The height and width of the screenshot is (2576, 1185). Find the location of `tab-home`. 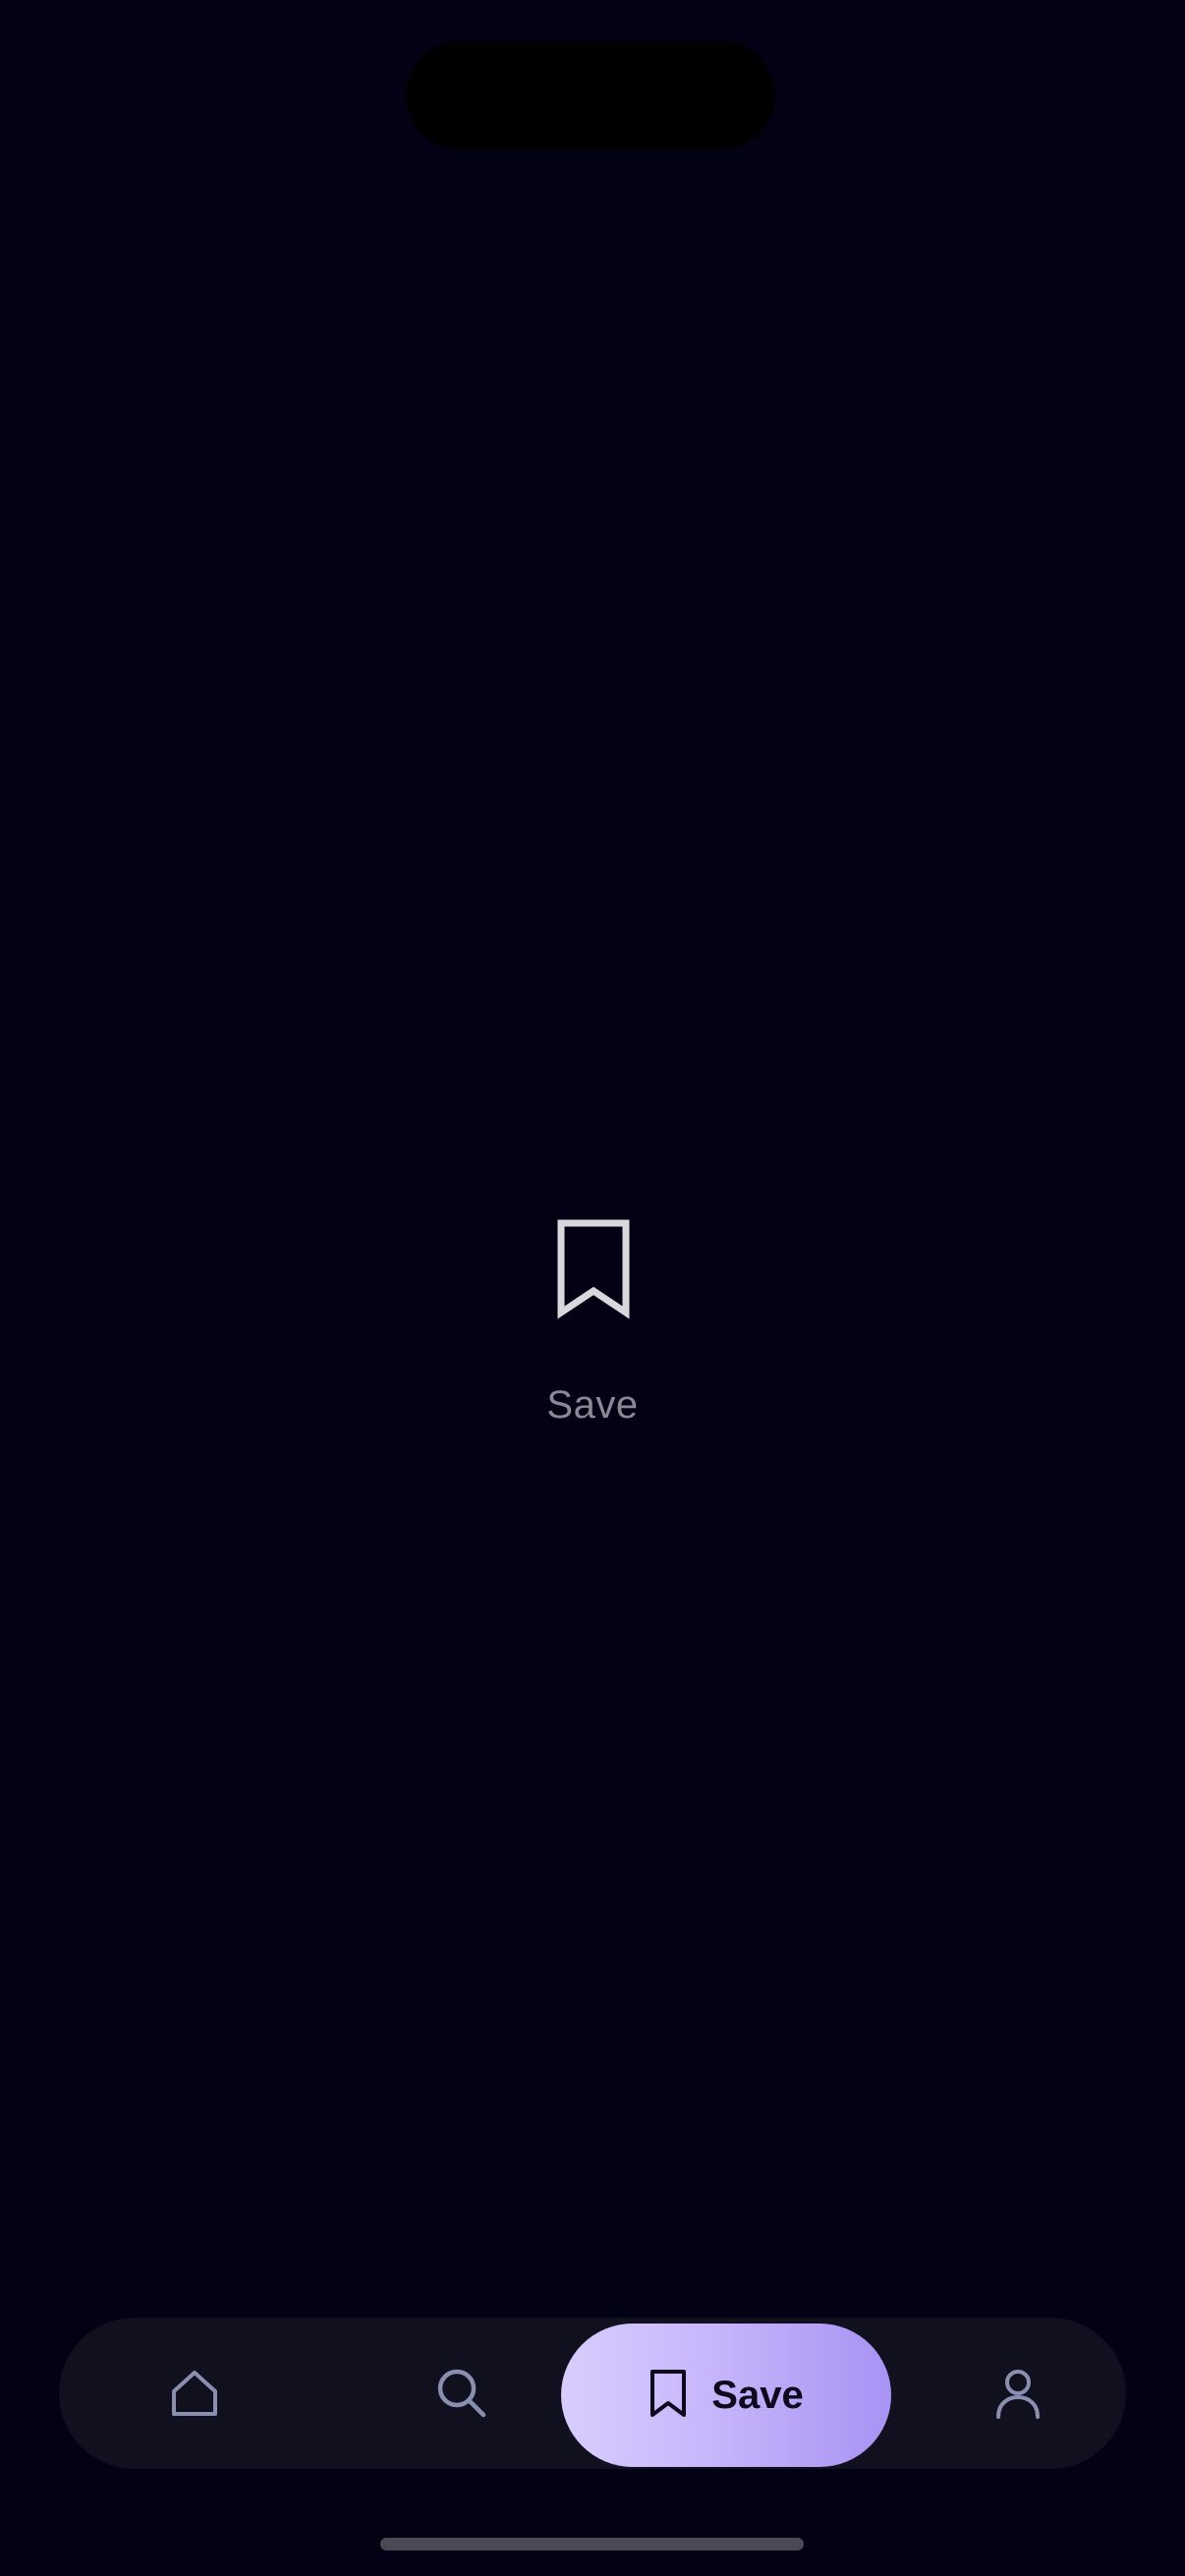

tab-home is located at coordinates (195, 2393).